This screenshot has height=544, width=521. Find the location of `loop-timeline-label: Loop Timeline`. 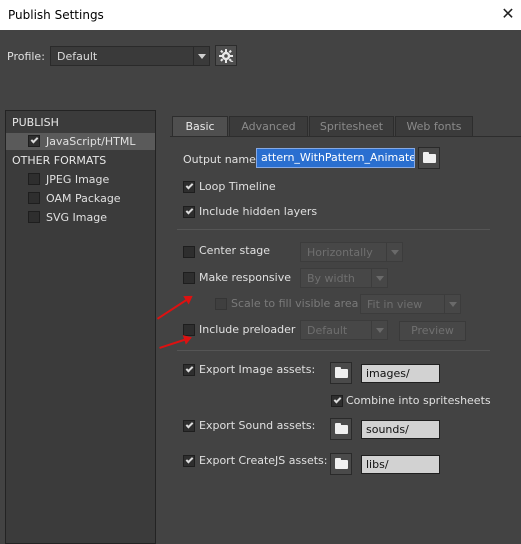

loop-timeline-label: Loop Timeline is located at coordinates (237, 186).